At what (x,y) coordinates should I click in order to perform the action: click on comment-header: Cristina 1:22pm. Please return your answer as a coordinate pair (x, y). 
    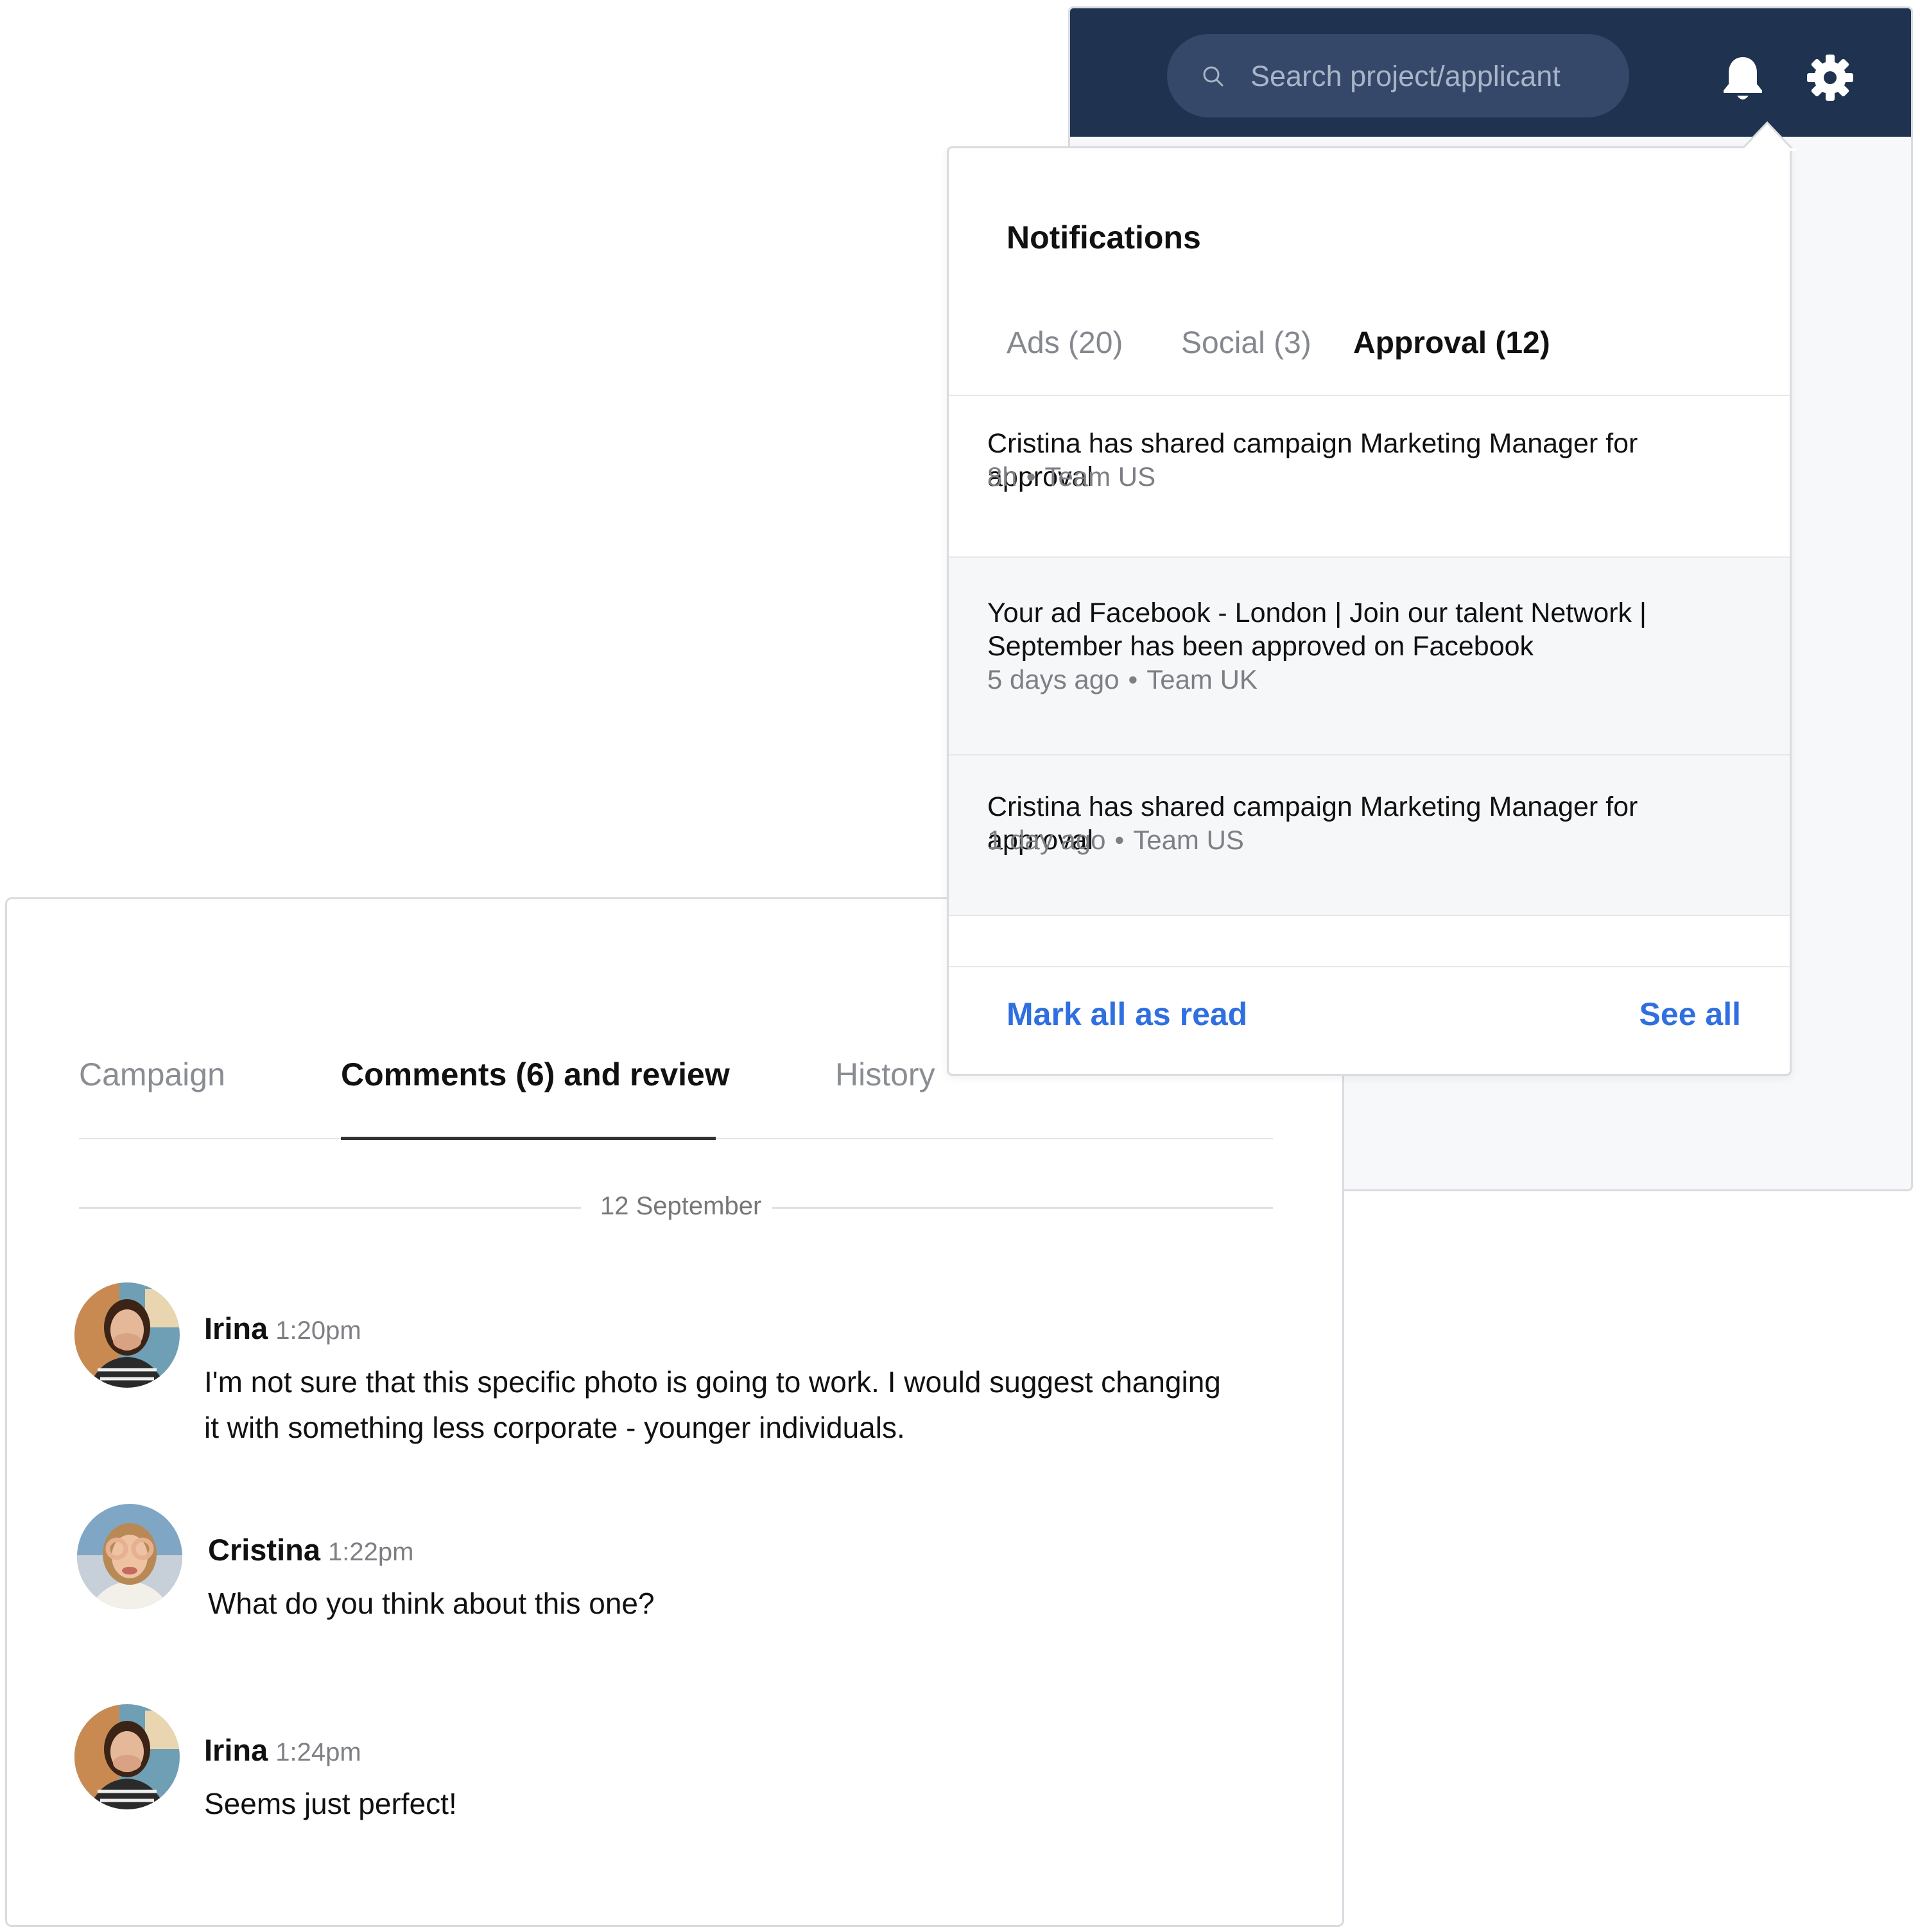
    Looking at the image, I should click on (310, 1549).